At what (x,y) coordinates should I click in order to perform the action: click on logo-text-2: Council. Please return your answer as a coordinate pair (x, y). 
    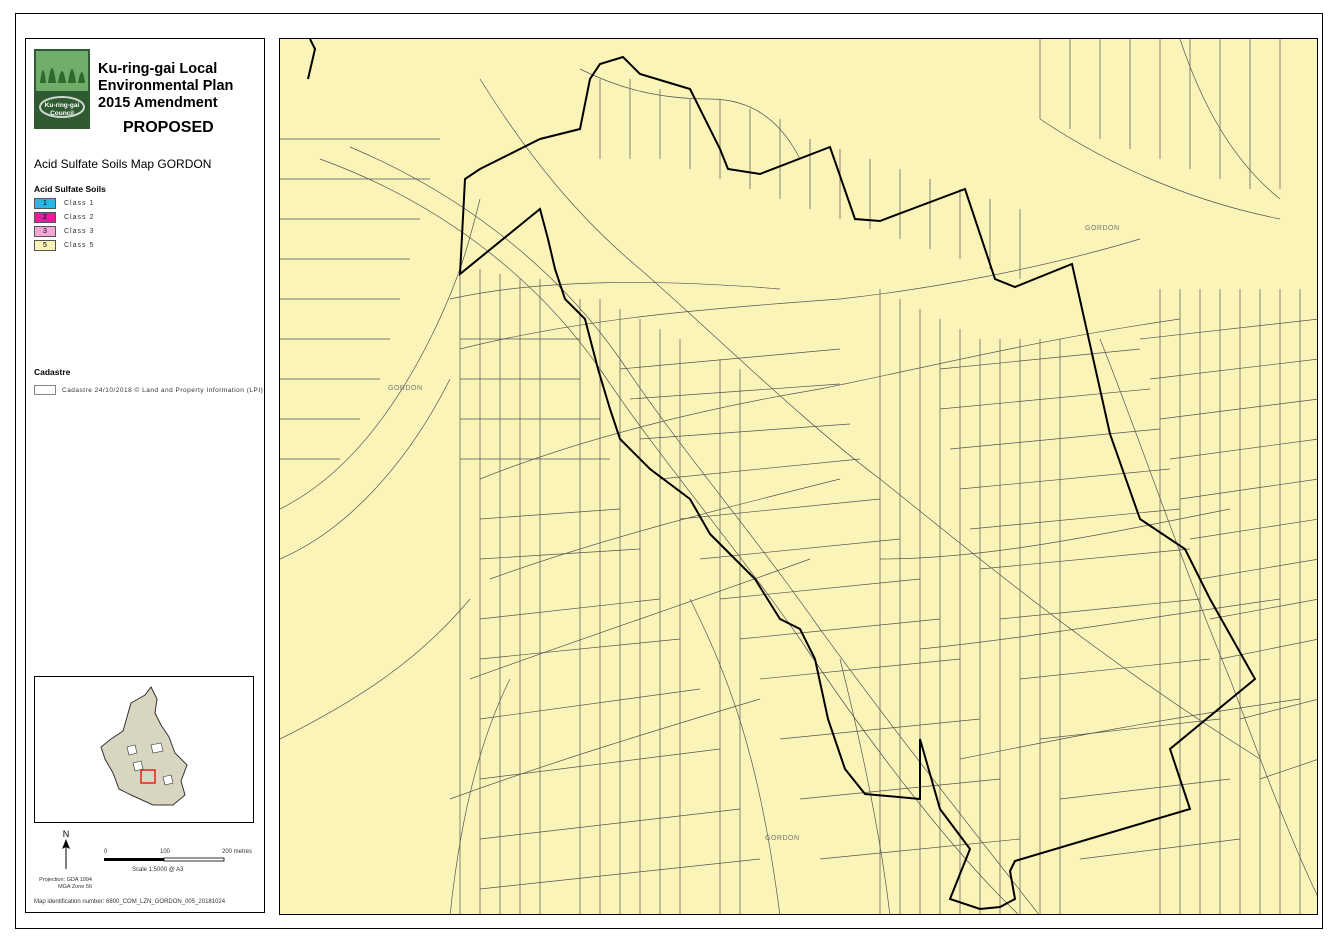
    Looking at the image, I should click on (62, 113).